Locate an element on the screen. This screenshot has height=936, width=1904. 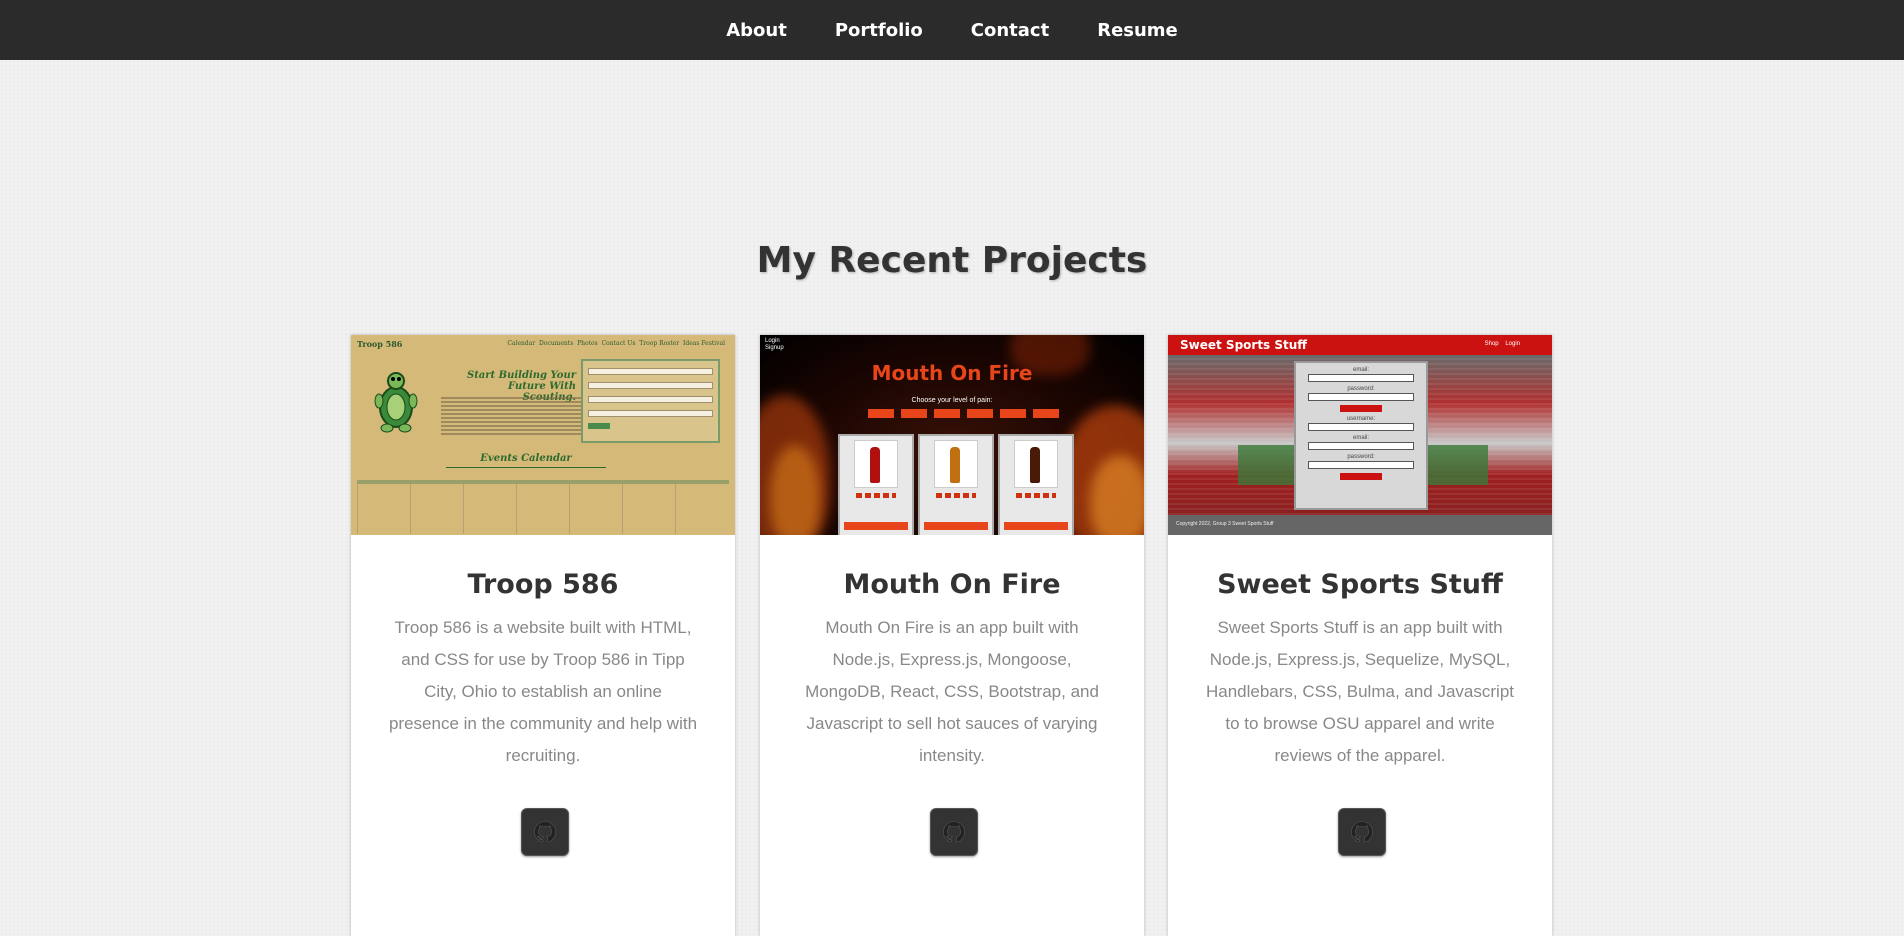
top-navbar: About Portfolio Contact Resume is located at coordinates (952, 30).